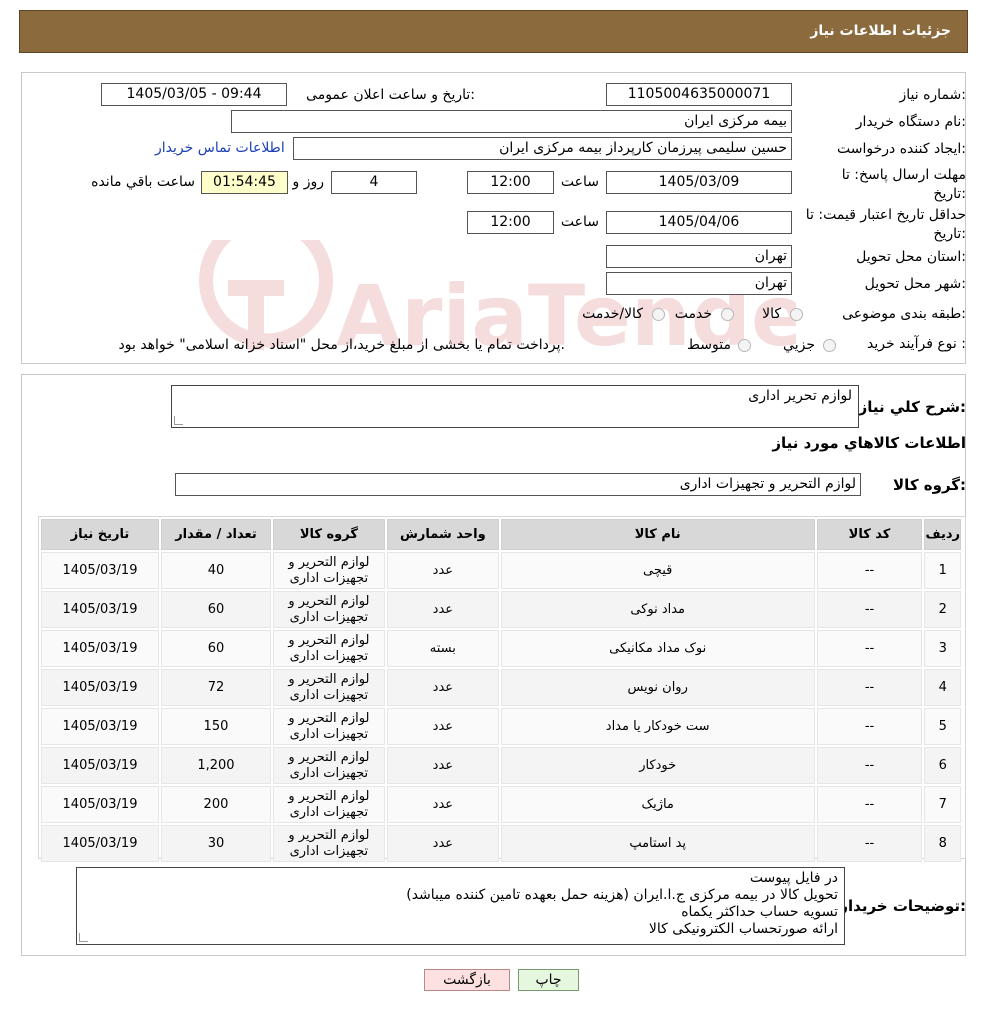  I want to click on cell-name: قیچی, so click(657, 570).